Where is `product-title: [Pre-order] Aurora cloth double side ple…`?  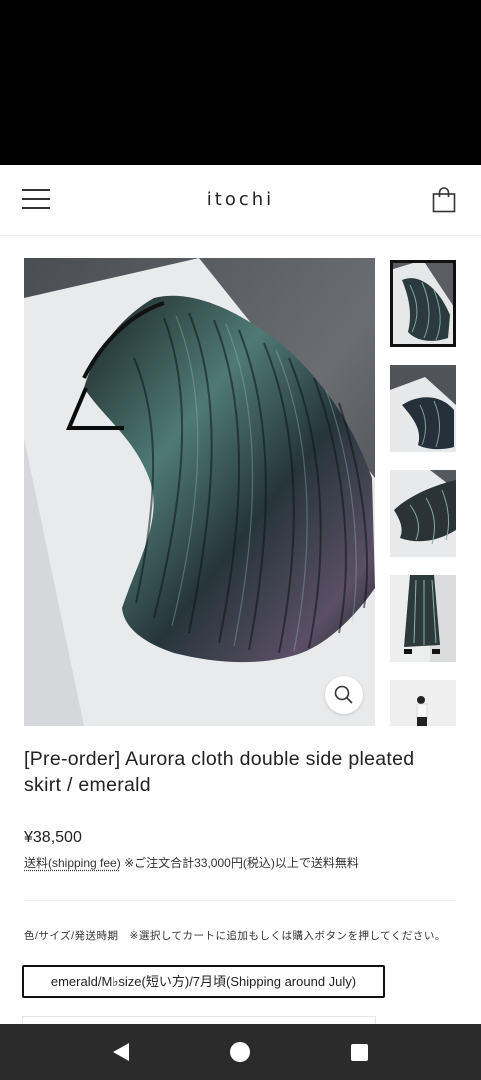 product-title: [Pre-order] Aurora cloth double side ple… is located at coordinates (219, 772).